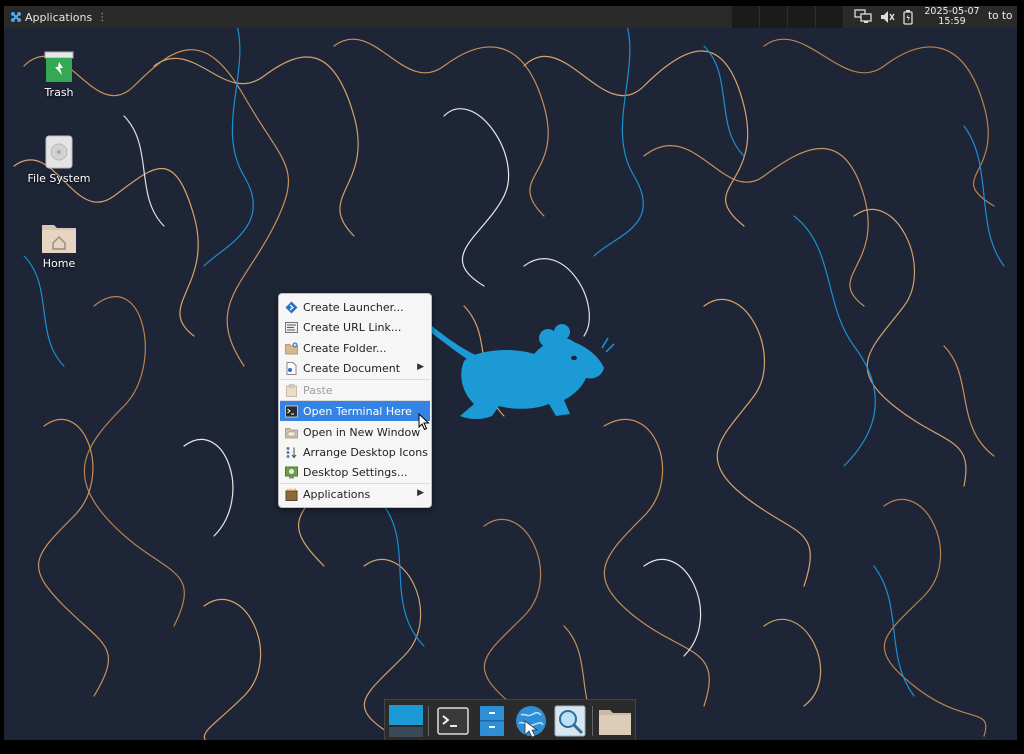 The image size is (1024, 754). I want to click on panel-grip: ⋮, so click(102, 17).